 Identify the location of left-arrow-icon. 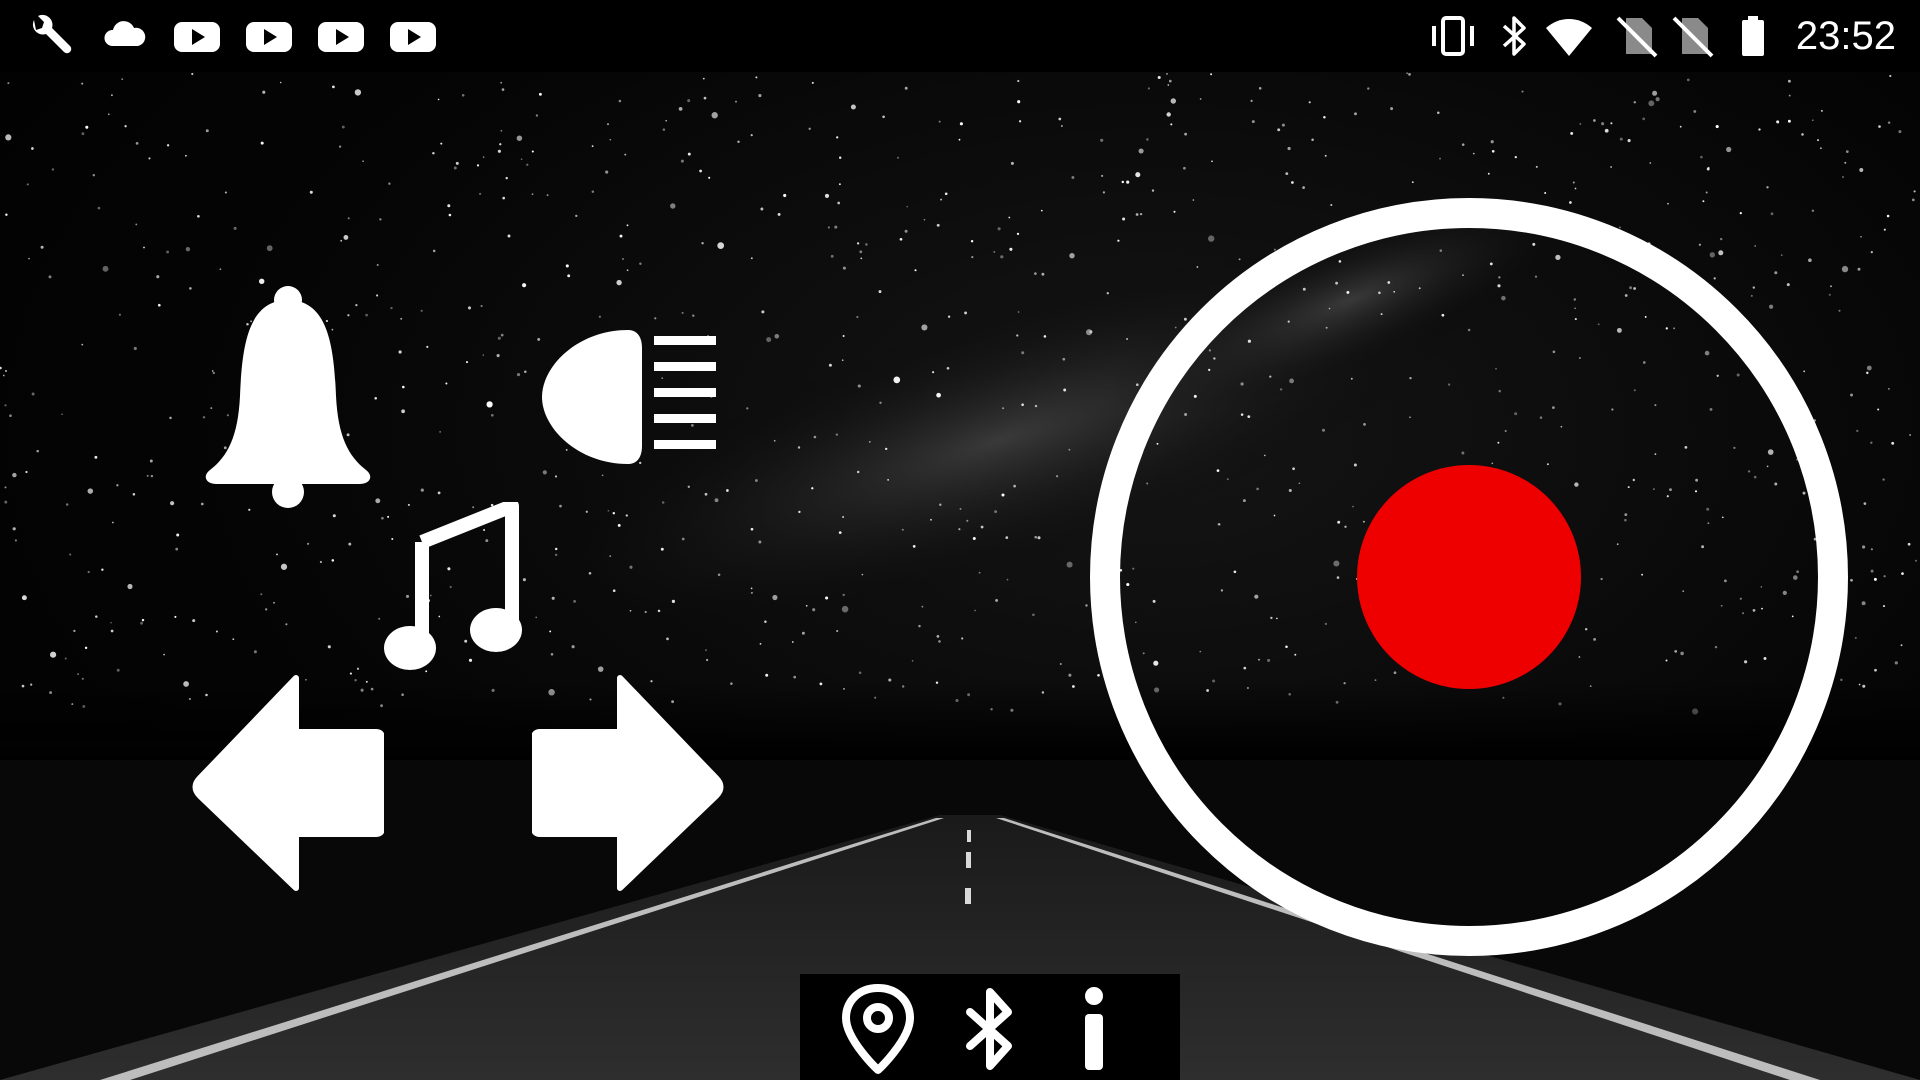
(288, 783).